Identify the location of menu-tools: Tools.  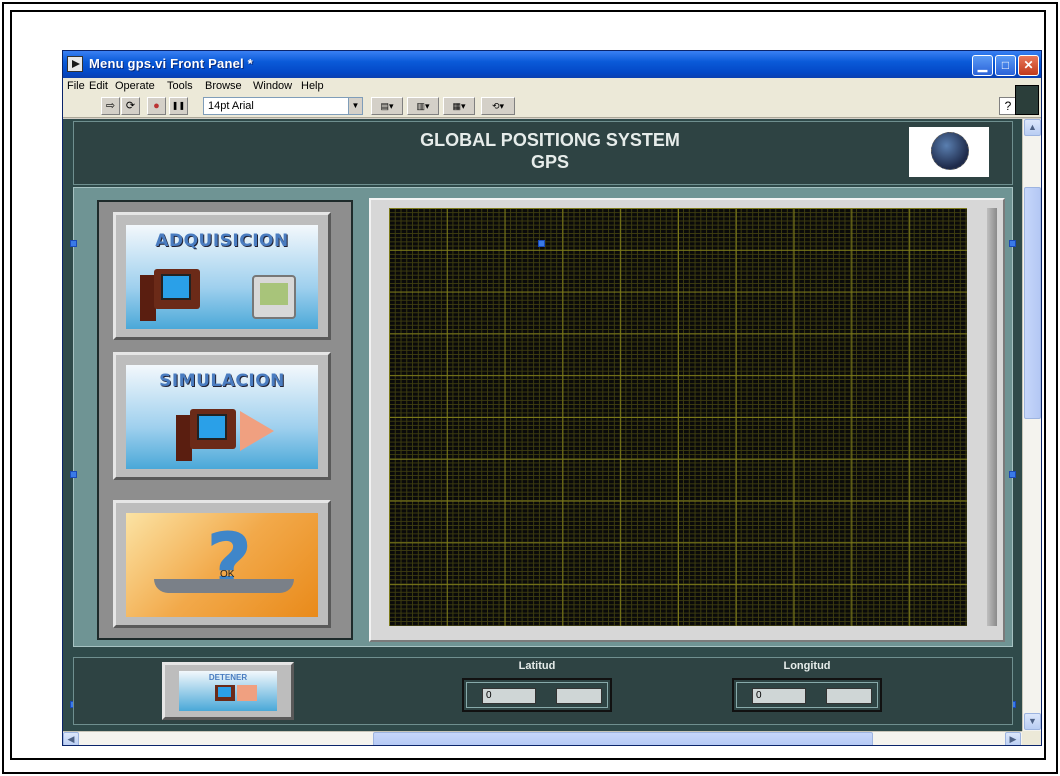
(180, 86).